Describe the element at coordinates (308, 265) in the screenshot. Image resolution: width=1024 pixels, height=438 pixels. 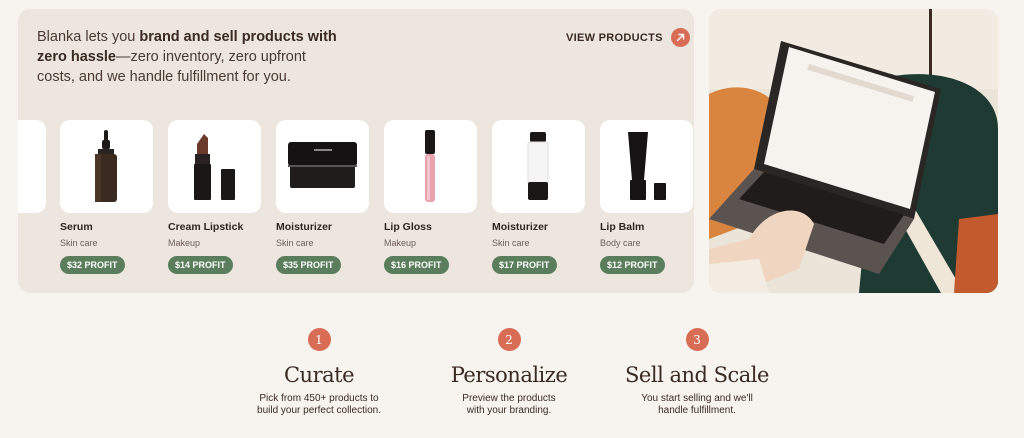
I see `profit-badge: $35 PROFIT` at that location.